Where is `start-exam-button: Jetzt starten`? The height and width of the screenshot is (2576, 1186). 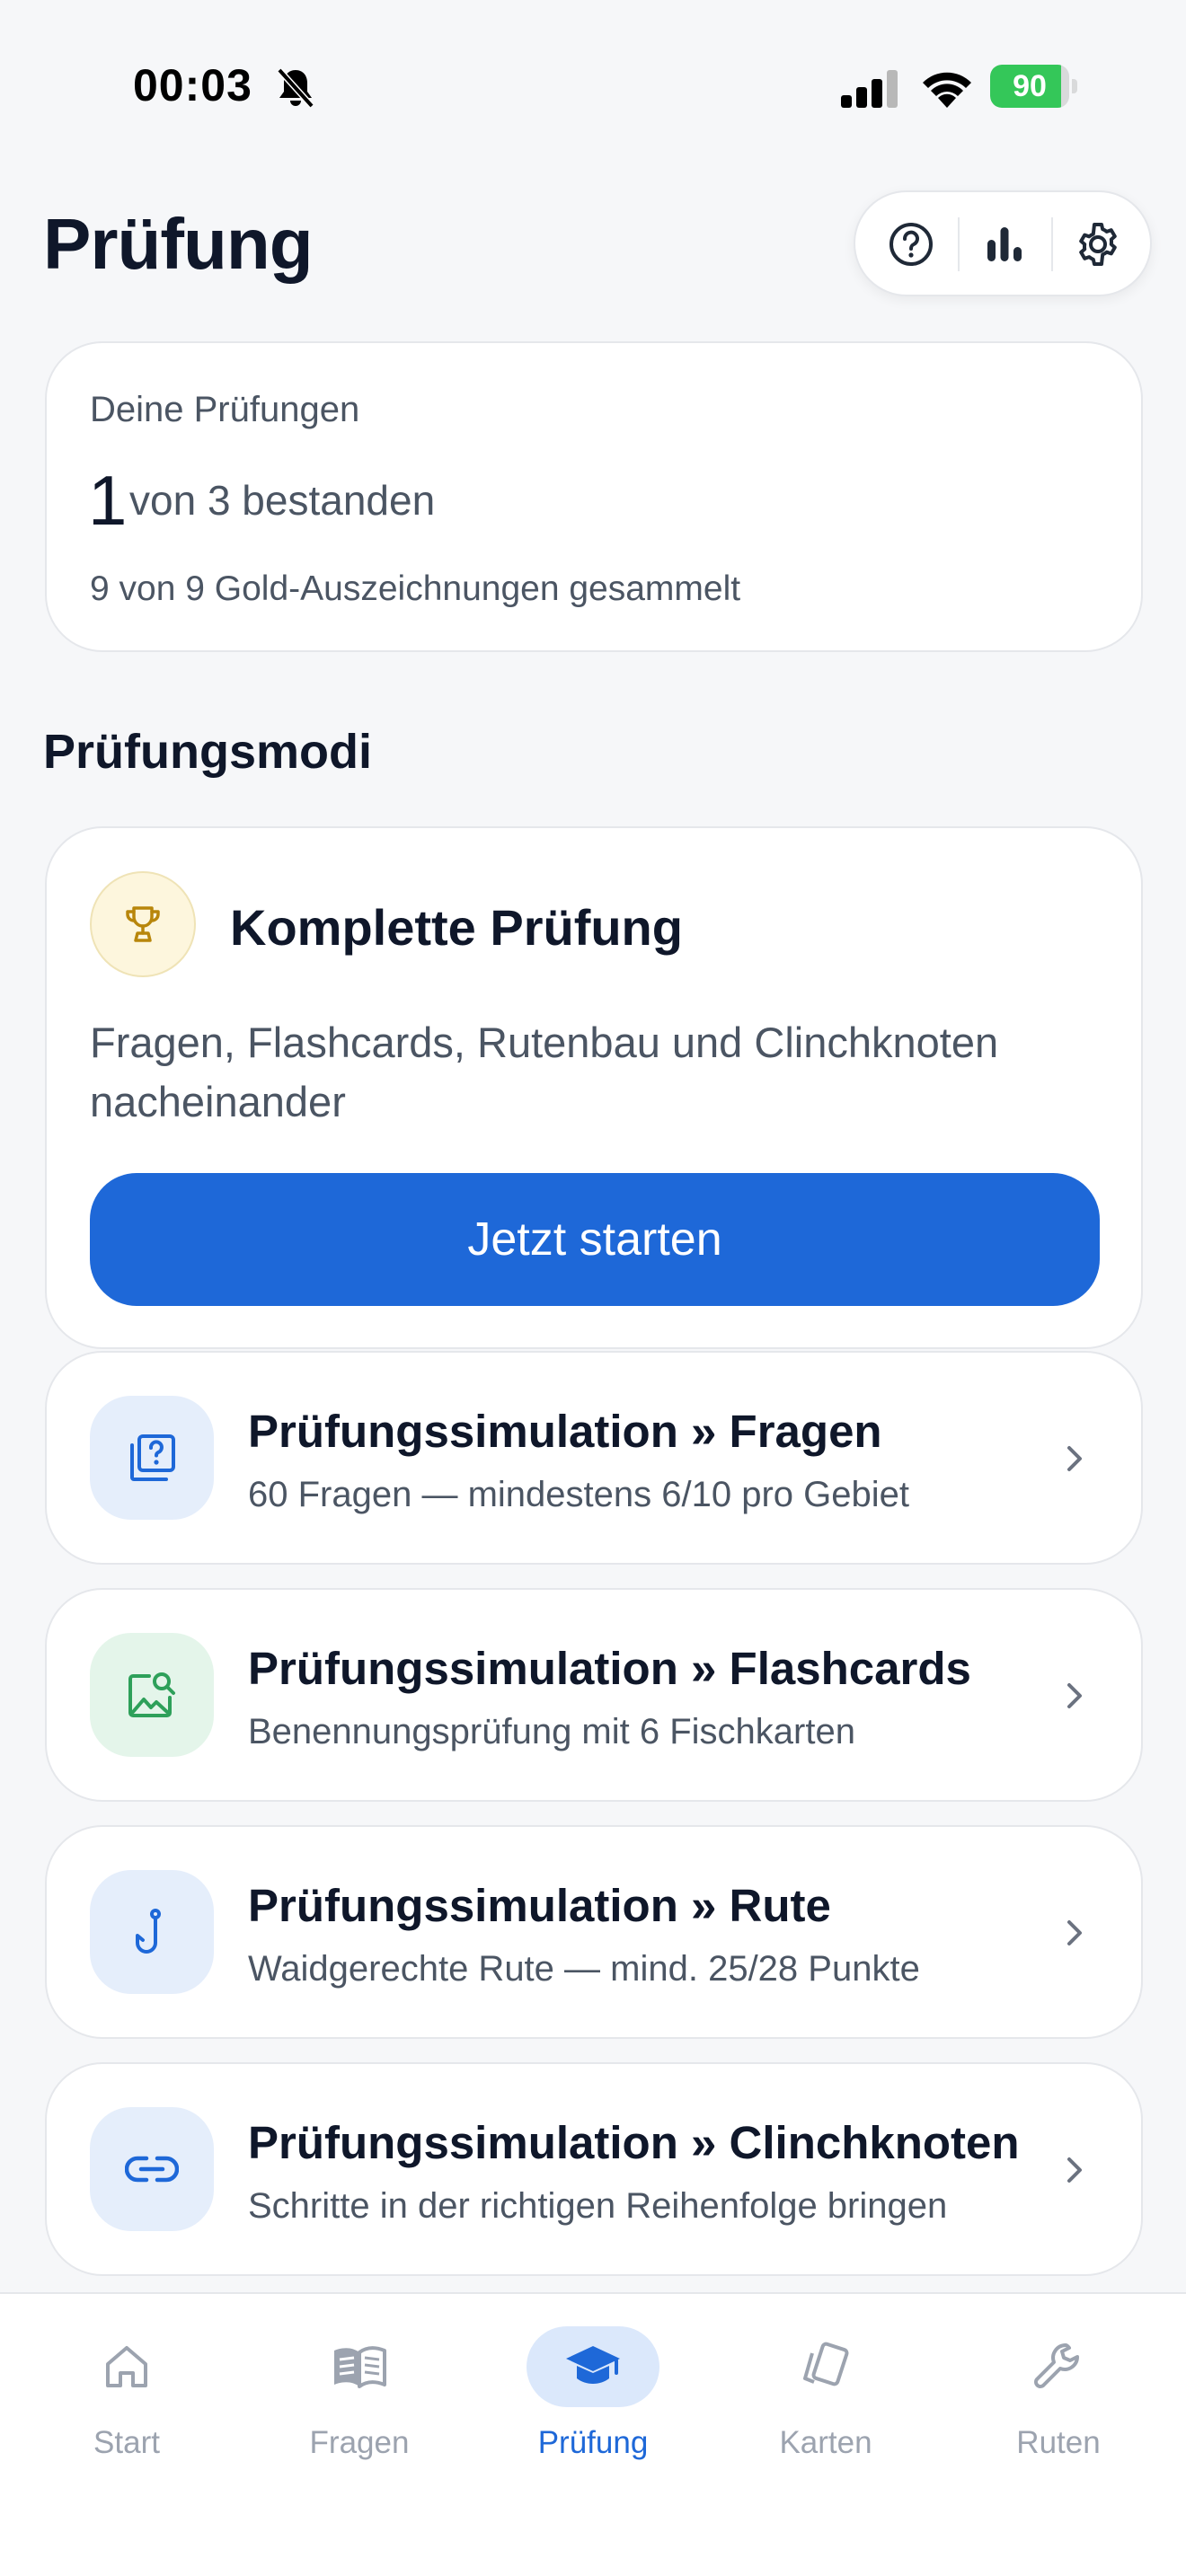
start-exam-button: Jetzt starten is located at coordinates (595, 1239).